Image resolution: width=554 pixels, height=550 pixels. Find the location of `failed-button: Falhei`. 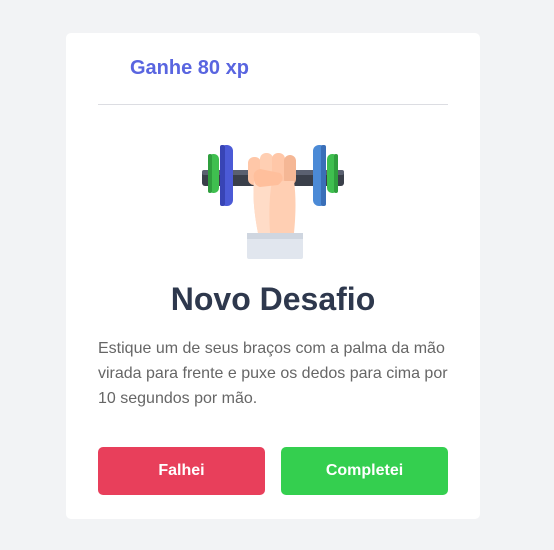

failed-button: Falhei is located at coordinates (181, 471).